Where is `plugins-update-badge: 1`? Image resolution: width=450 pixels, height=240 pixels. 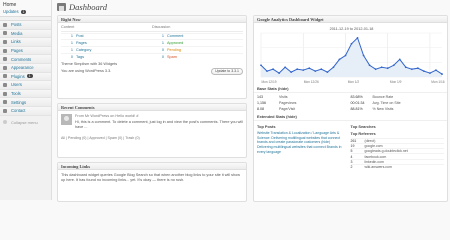
plugins-update-badge: 1 is located at coordinates (29, 76).